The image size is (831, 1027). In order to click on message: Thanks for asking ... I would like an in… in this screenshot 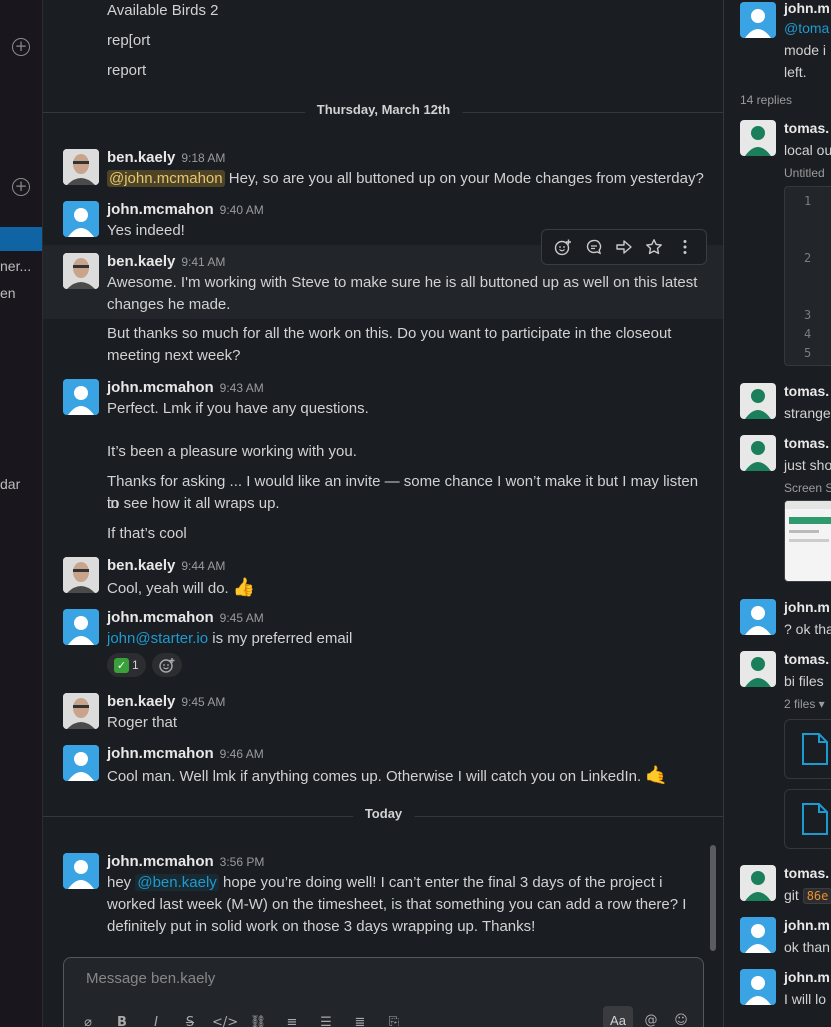, I will do `click(383, 495)`.